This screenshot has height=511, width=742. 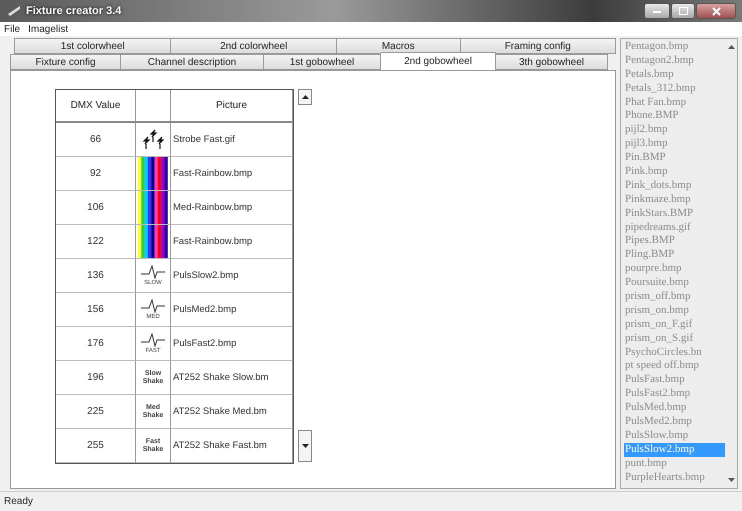 What do you see at coordinates (48, 29) in the screenshot?
I see `menu-item: Imagelist` at bounding box center [48, 29].